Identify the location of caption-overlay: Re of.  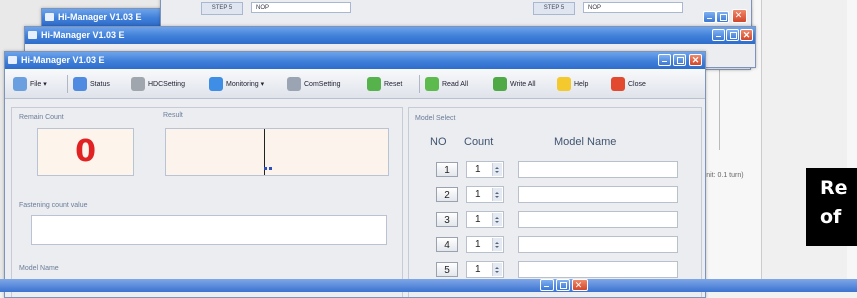
(831, 207).